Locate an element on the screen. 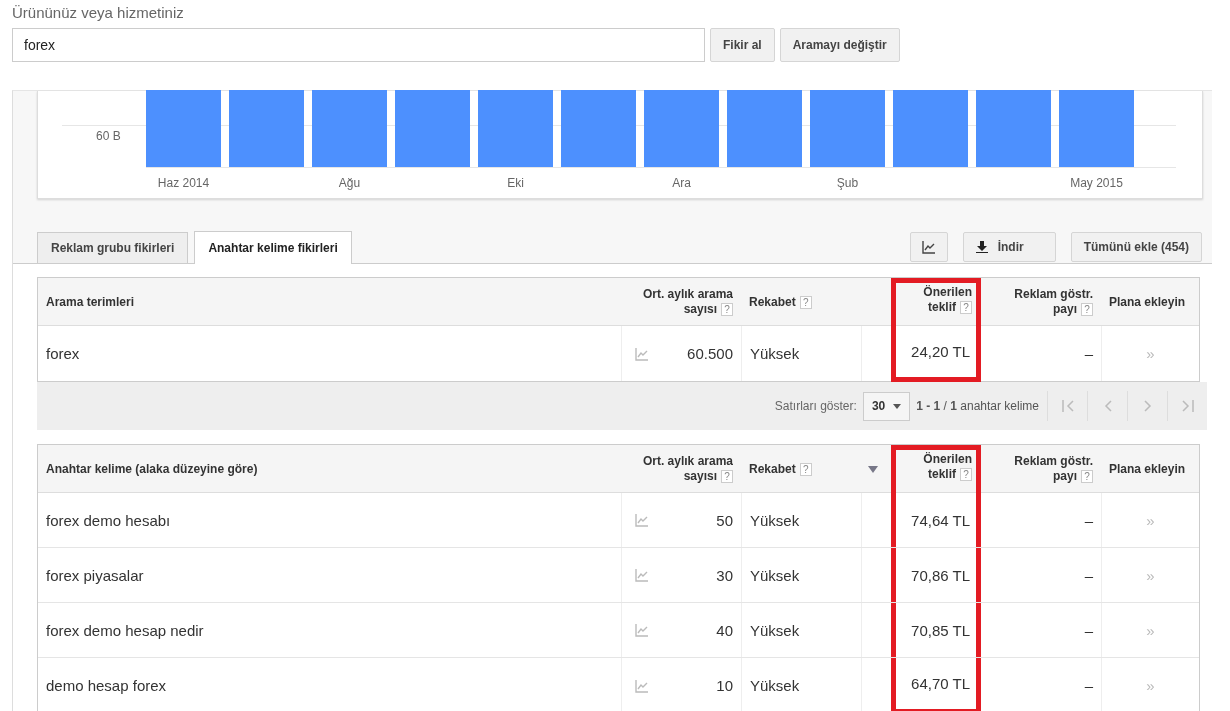 The image size is (1230, 711). tab: Anahtar kelime fikirleri is located at coordinates (273, 247).